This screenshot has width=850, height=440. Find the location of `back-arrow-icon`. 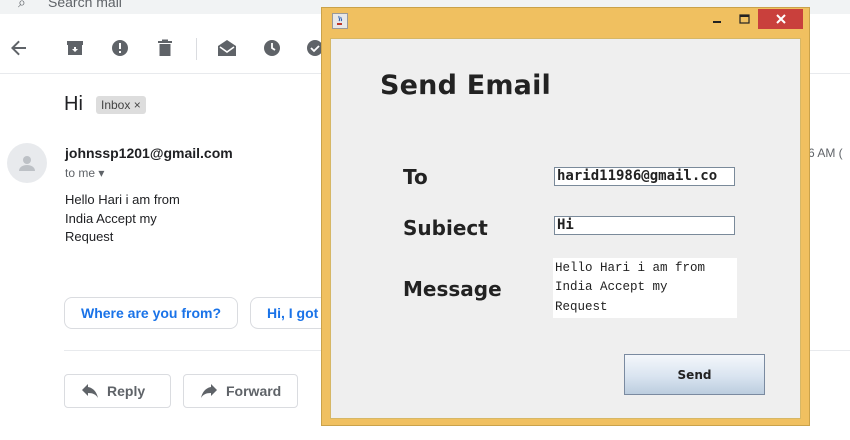

back-arrow-icon is located at coordinates (19, 48).